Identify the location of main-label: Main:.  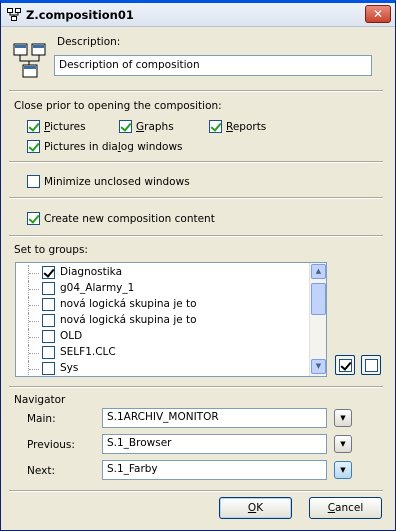
(41, 419).